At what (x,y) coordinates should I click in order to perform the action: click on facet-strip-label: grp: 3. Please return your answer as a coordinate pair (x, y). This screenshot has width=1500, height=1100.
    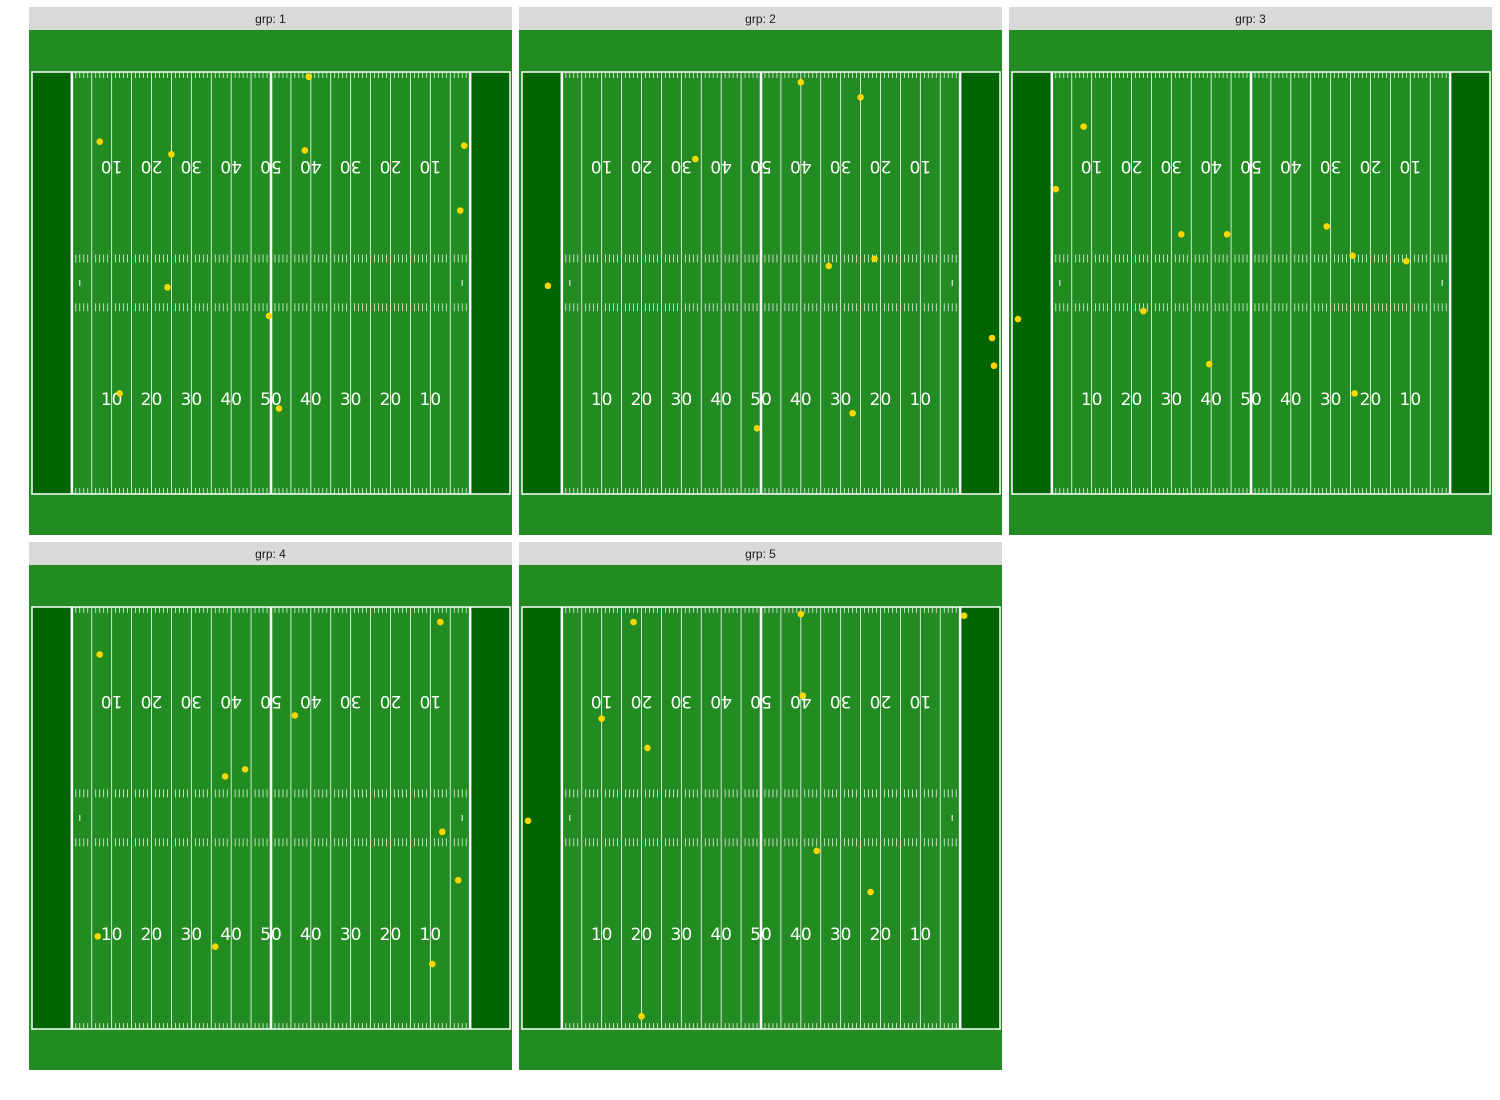
    Looking at the image, I should click on (1250, 18).